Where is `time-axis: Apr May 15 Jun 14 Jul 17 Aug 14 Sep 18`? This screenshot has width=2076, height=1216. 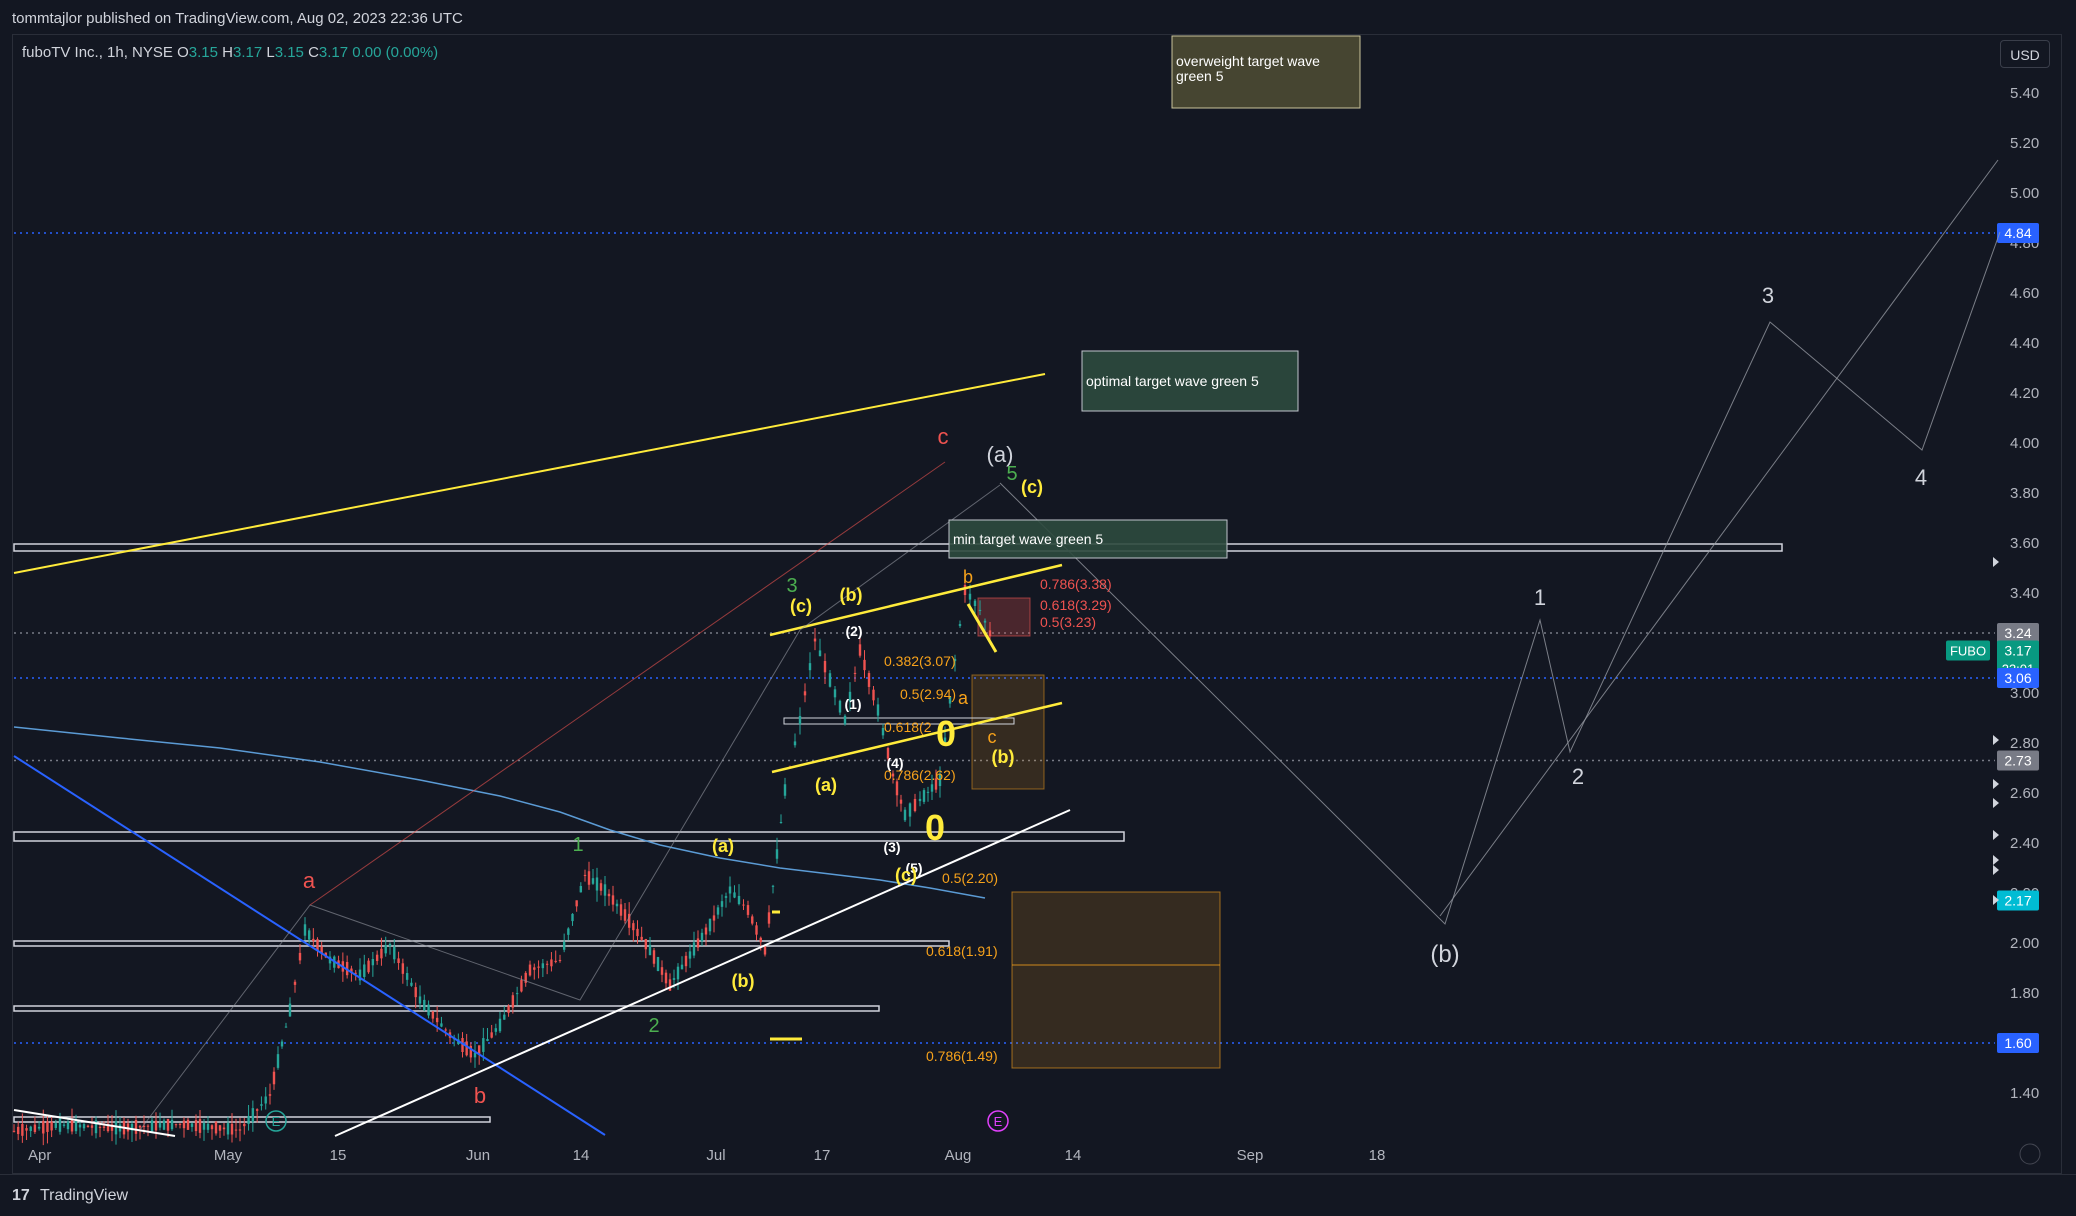 time-axis: Apr May 15 Jun 14 Jul 17 Aug 14 Sep 18 is located at coordinates (706, 1155).